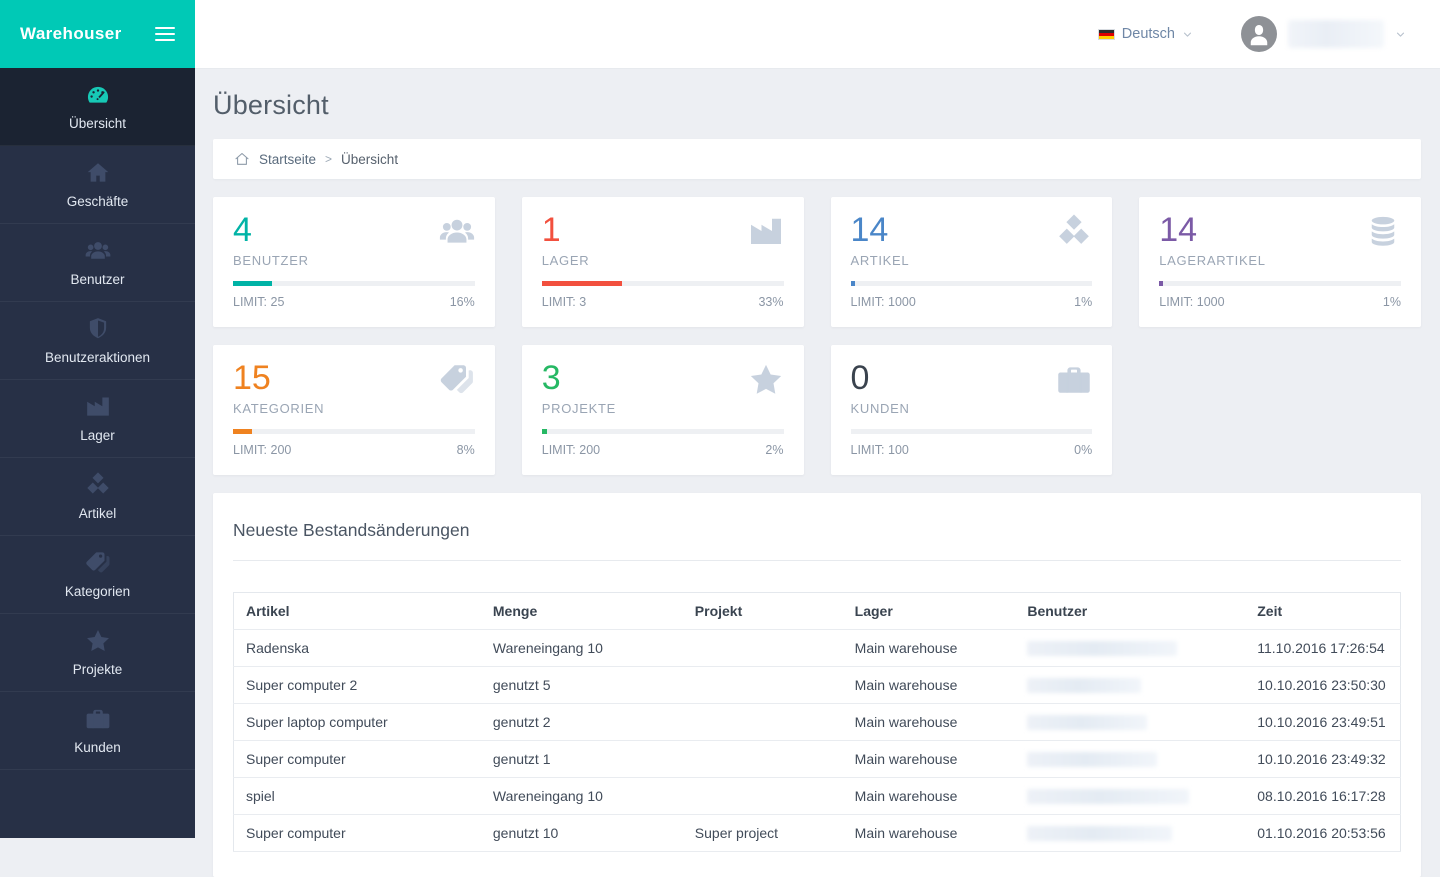  I want to click on language-selector: Deutsch, so click(1145, 34).